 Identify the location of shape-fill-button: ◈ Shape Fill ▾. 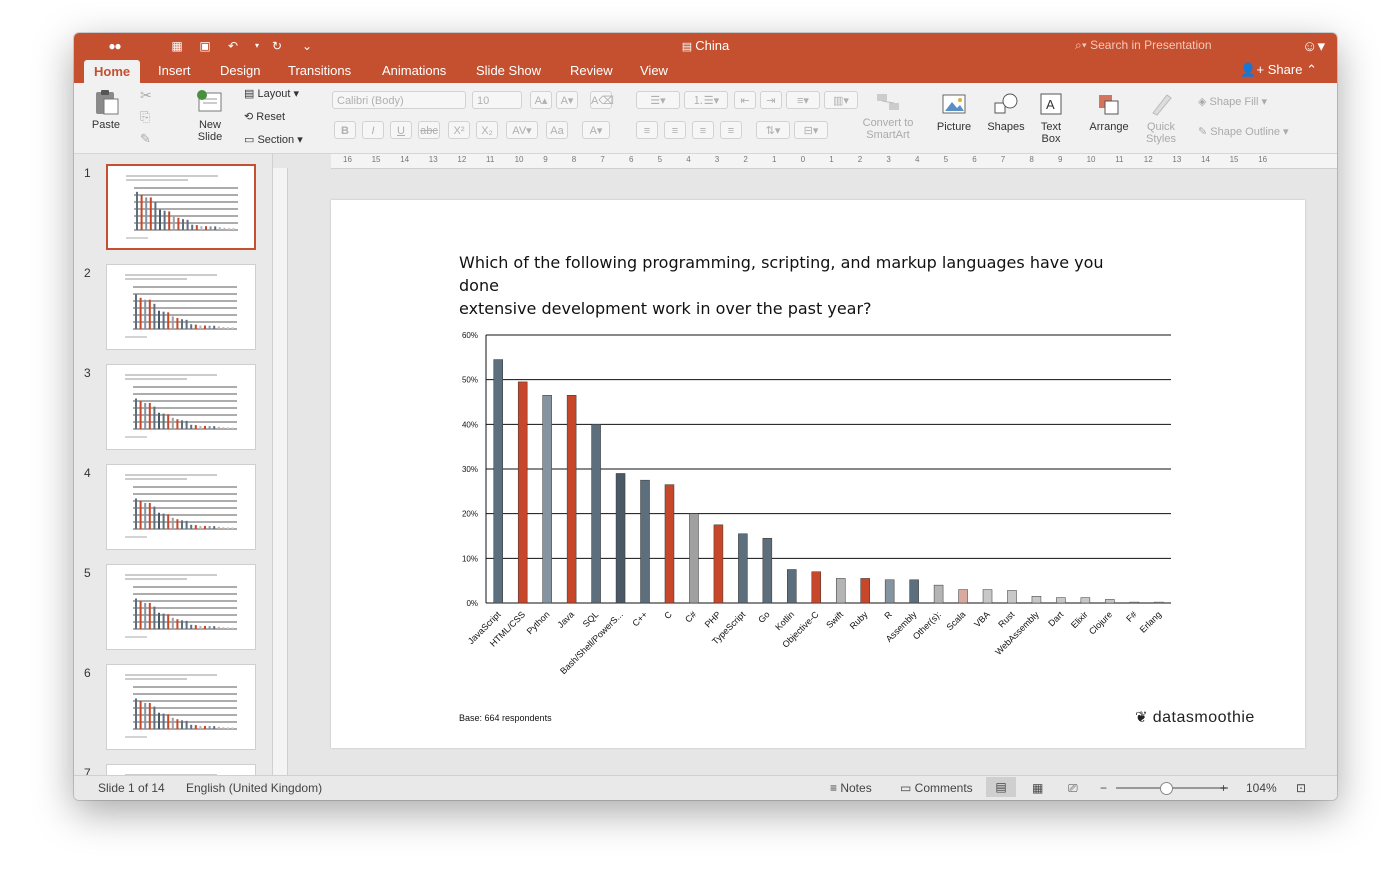
(1232, 101).